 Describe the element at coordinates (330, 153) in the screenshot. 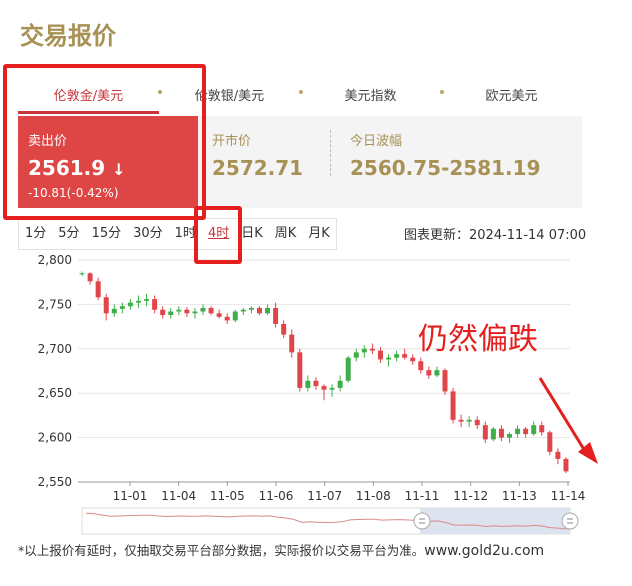

I see `quote-divider` at that location.